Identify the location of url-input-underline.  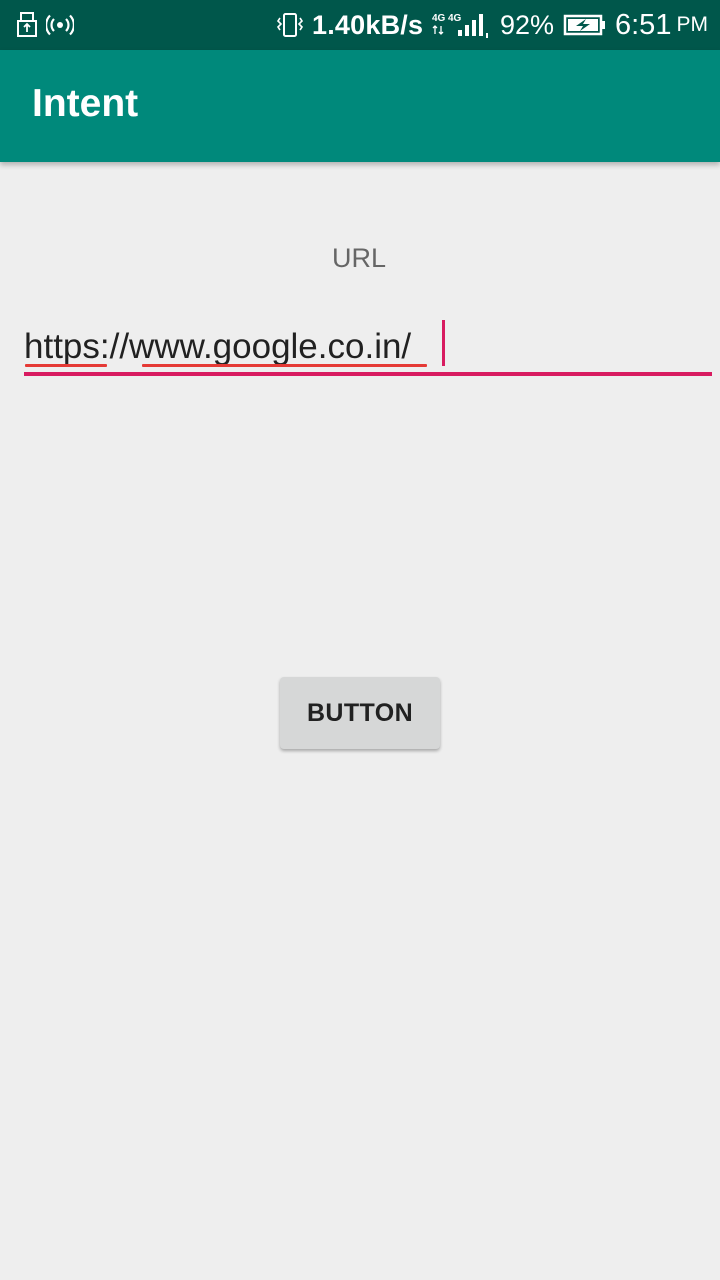
(368, 374).